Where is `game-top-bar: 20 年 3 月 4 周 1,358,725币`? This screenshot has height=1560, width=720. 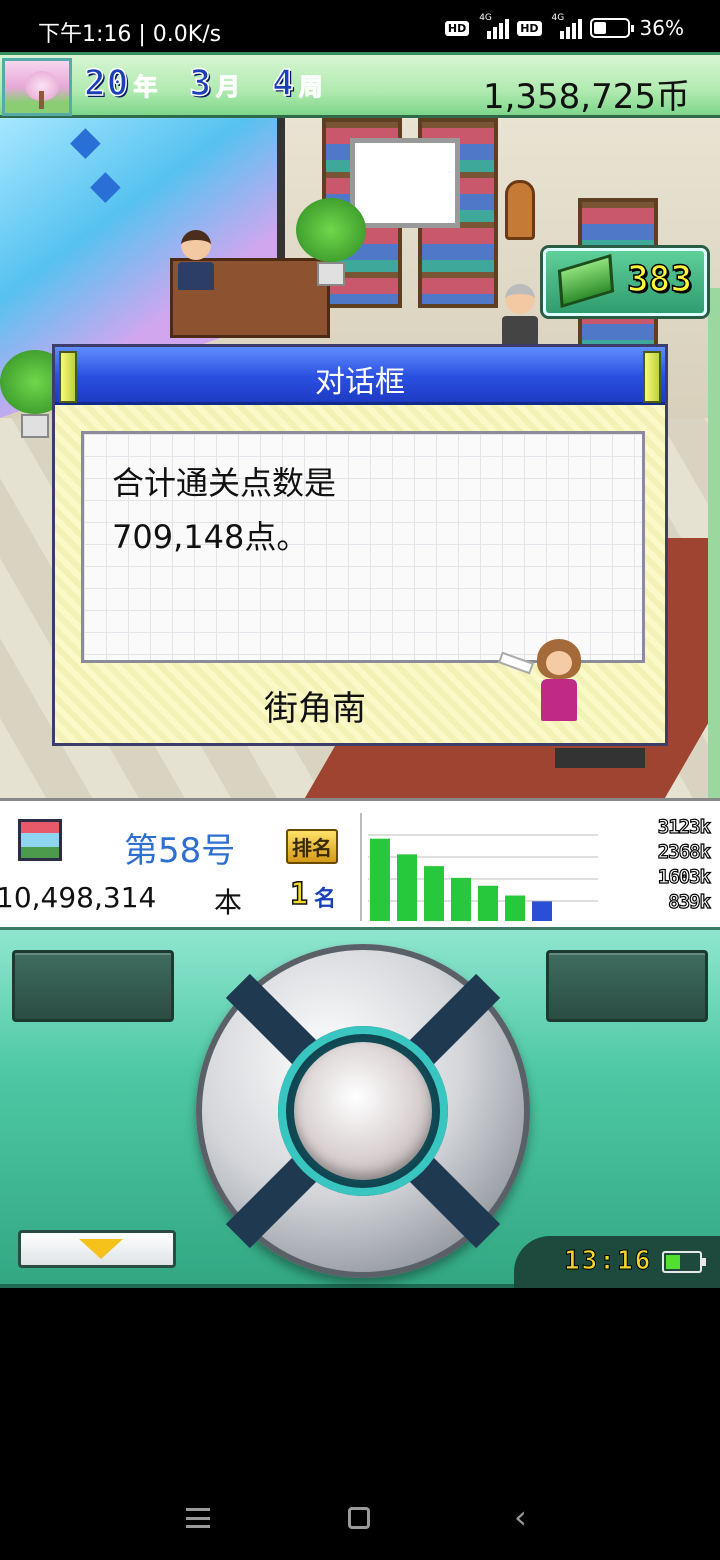 game-top-bar: 20 年 3 月 4 周 1,358,725币 is located at coordinates (360, 85).